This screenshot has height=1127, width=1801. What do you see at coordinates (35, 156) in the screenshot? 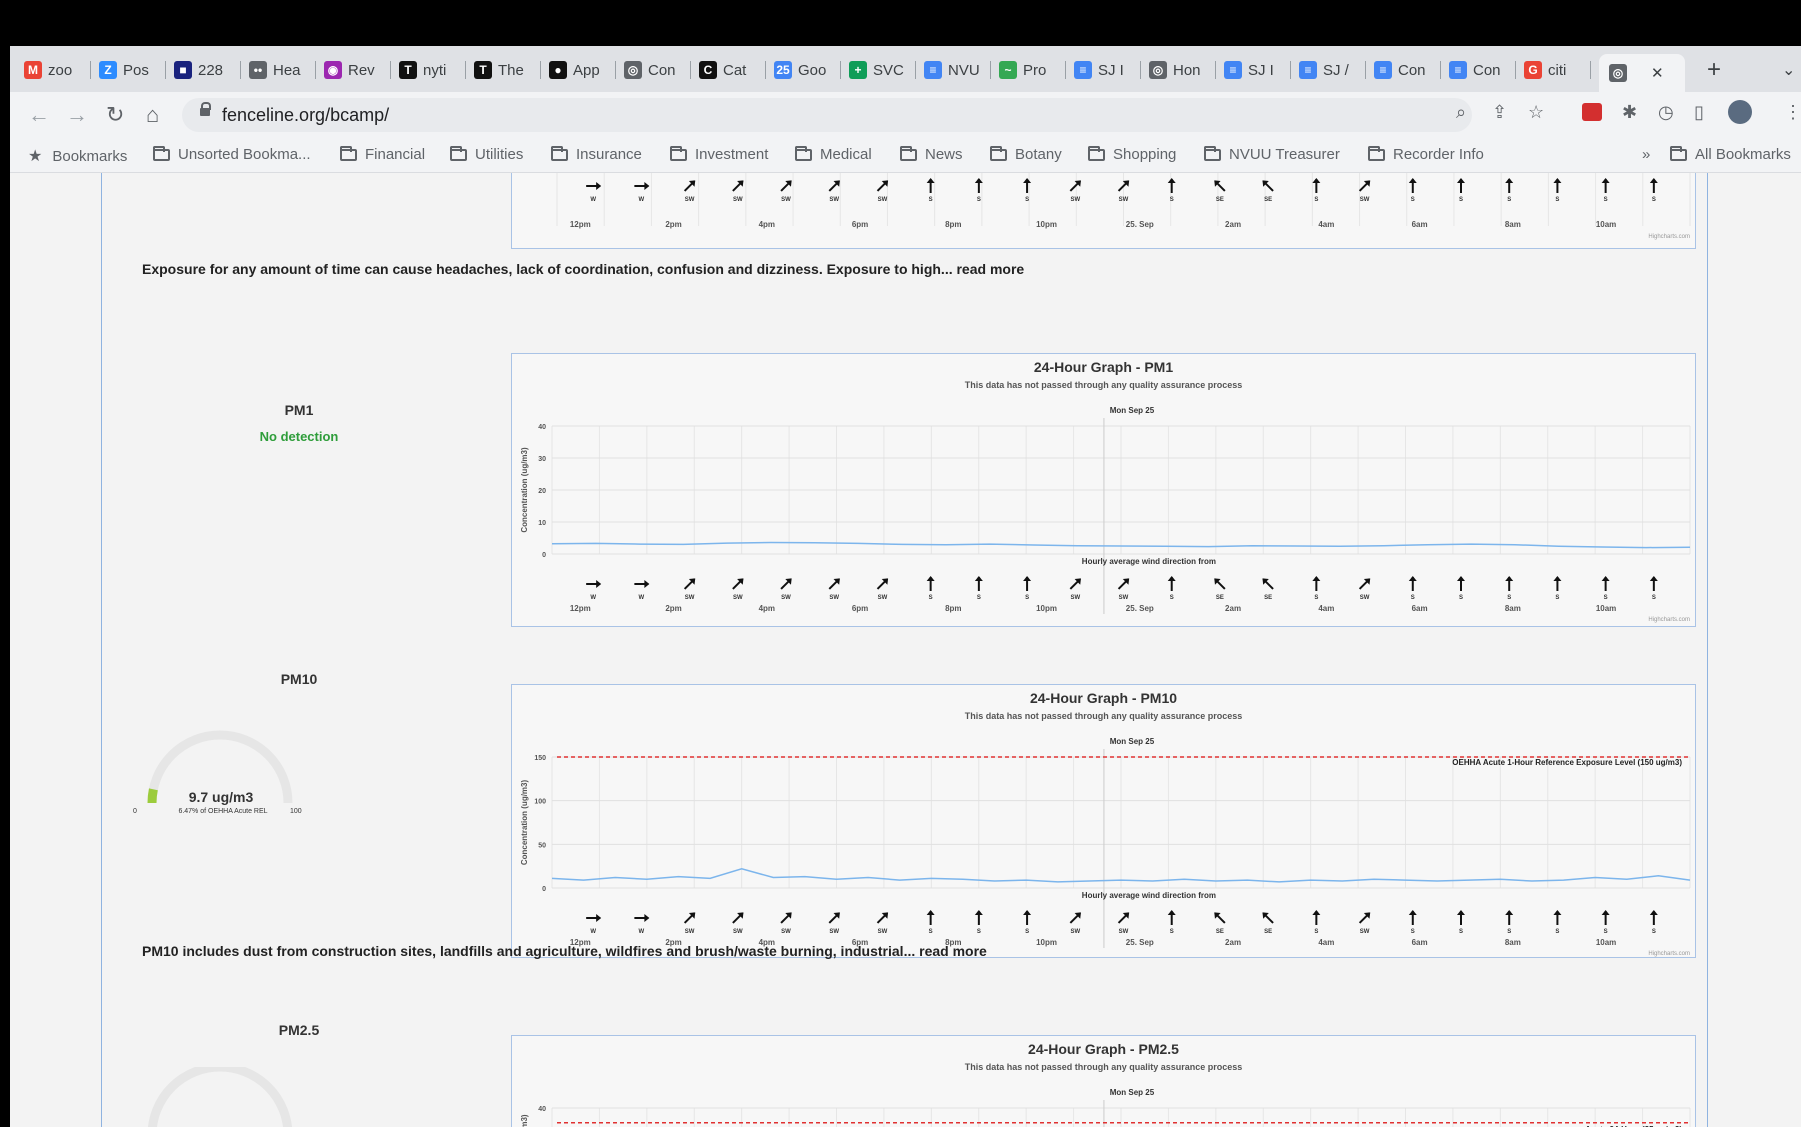
I see `star-icon: ★` at bounding box center [35, 156].